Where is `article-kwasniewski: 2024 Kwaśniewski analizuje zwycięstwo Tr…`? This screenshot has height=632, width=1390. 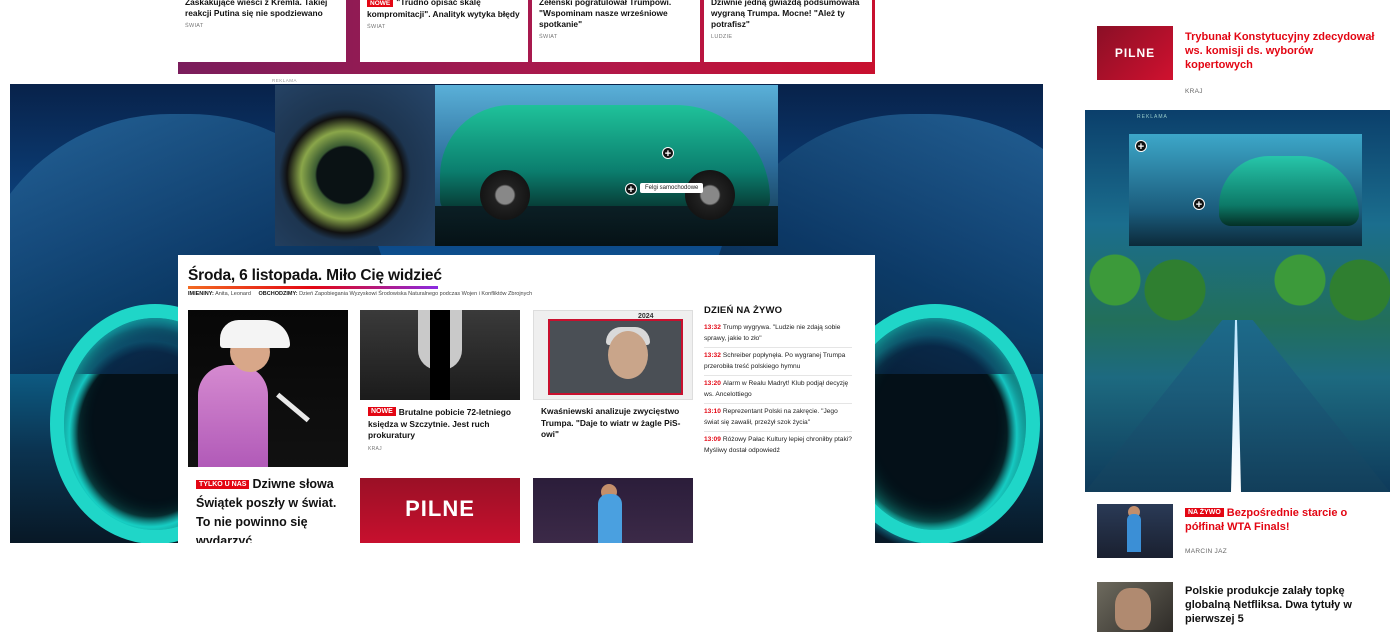 article-kwasniewski: 2024 Kwaśniewski analizuje zwycięstwo Tr… is located at coordinates (613, 377).